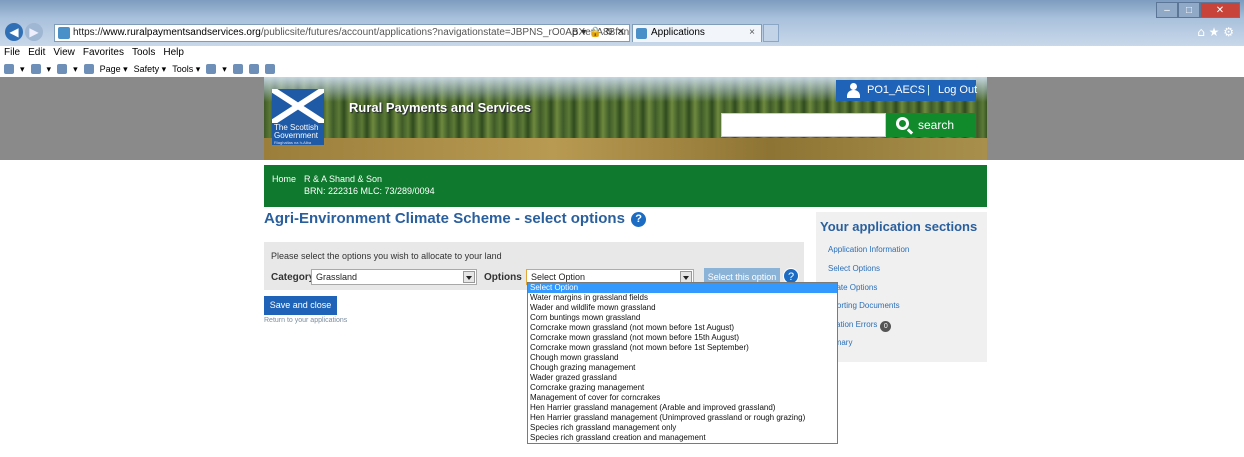 The image size is (1244, 457). I want to click on back-button: ◀, so click(14, 32).